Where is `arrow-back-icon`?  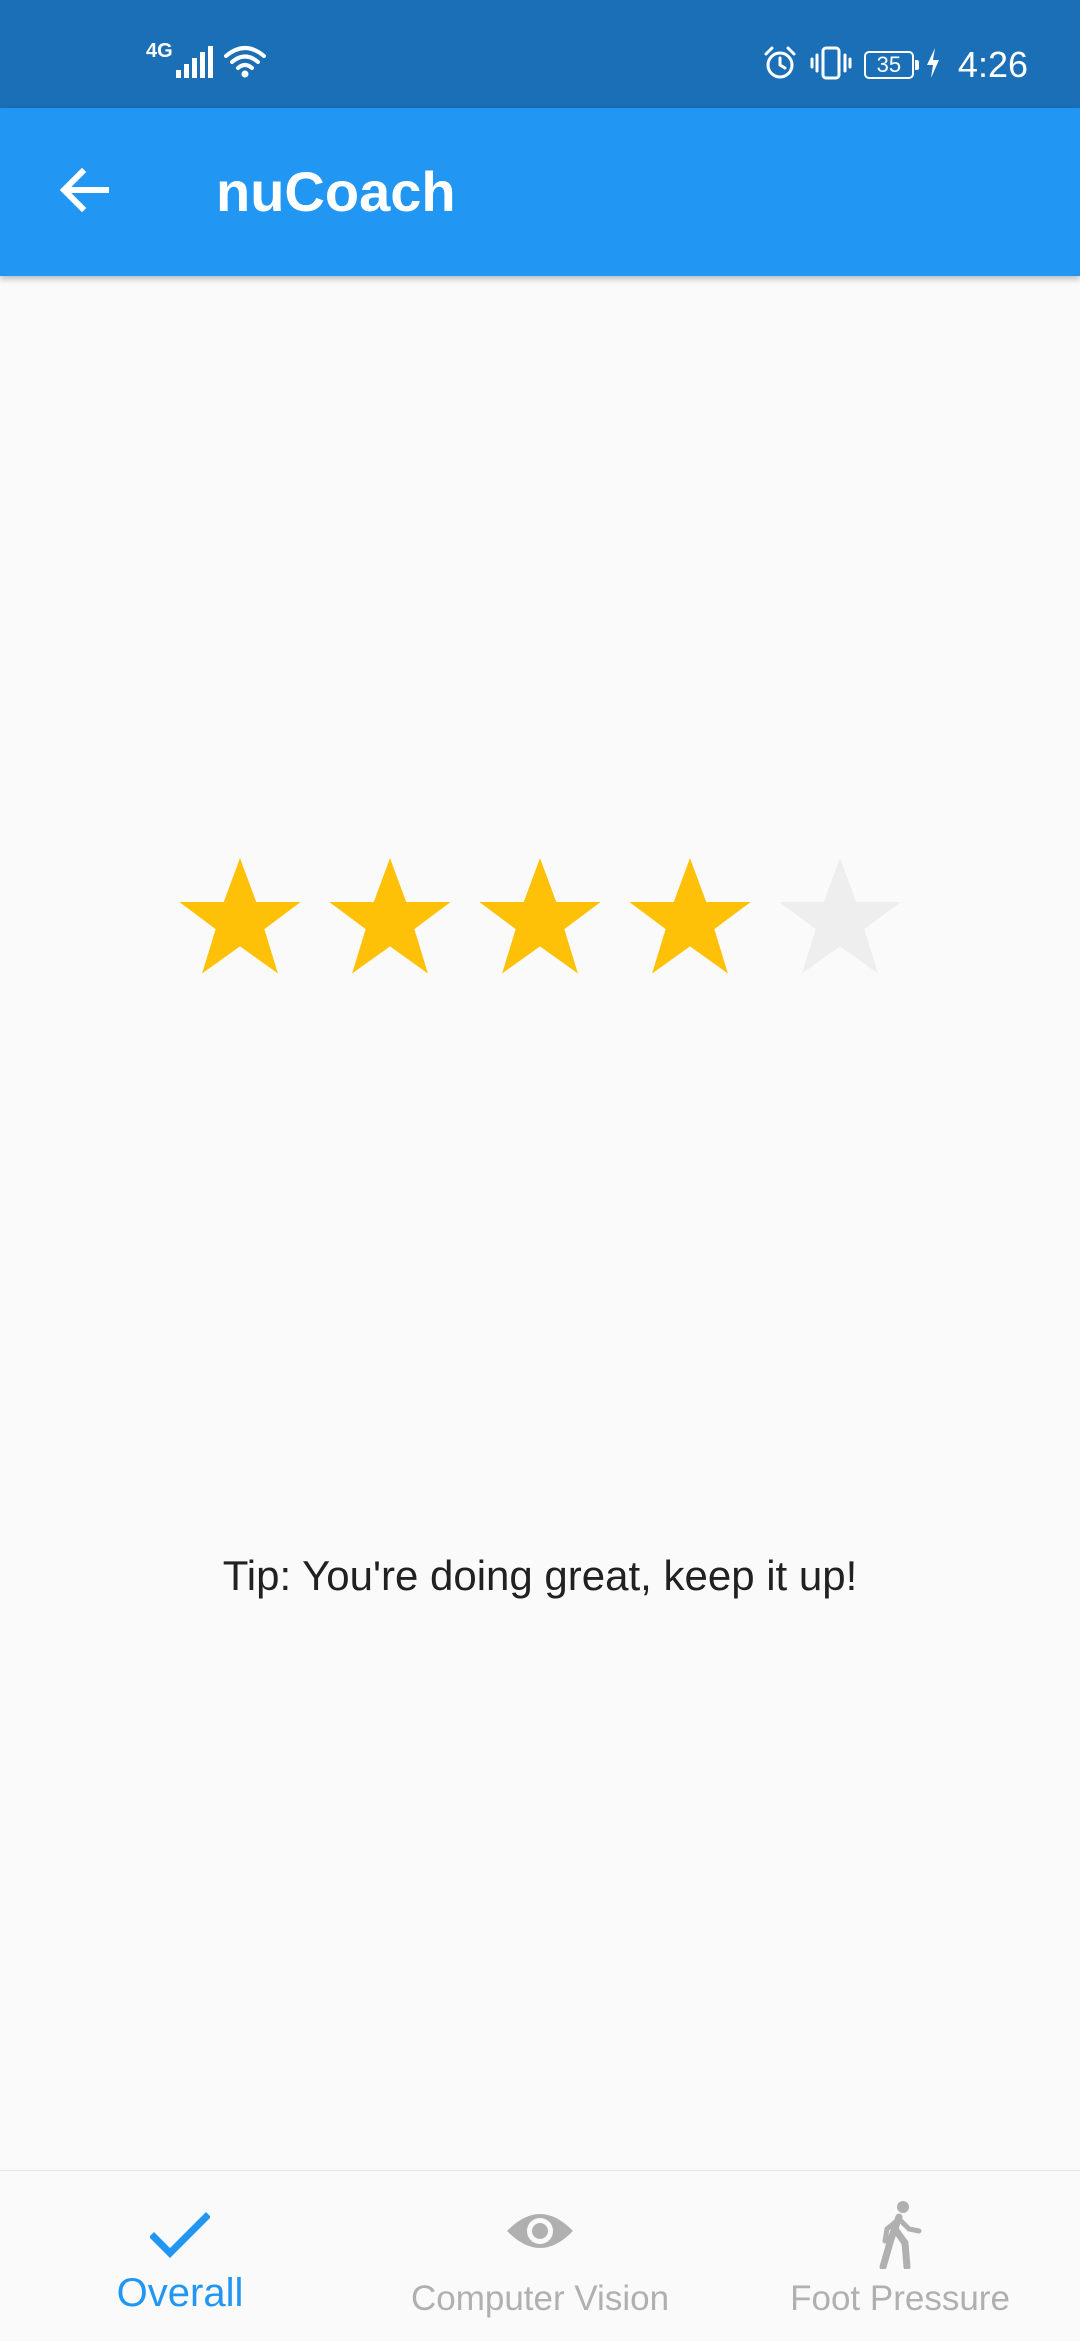 arrow-back-icon is located at coordinates (84, 192).